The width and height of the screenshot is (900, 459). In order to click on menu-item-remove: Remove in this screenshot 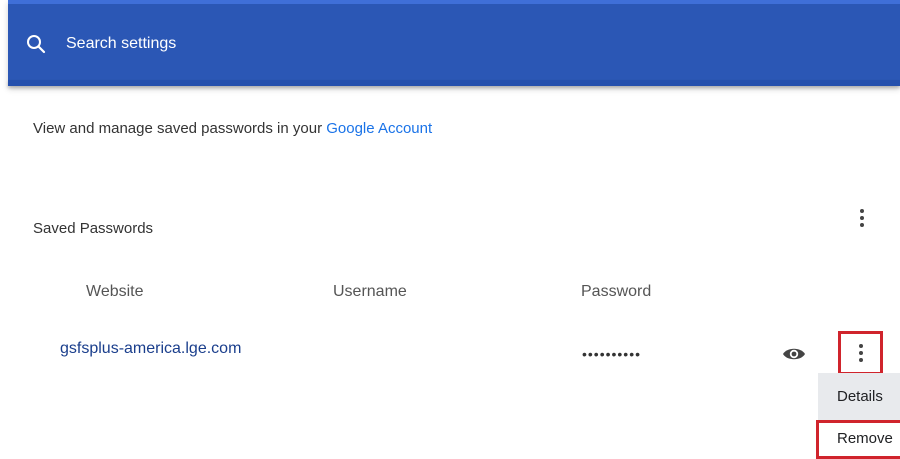, I will do `click(859, 440)`.